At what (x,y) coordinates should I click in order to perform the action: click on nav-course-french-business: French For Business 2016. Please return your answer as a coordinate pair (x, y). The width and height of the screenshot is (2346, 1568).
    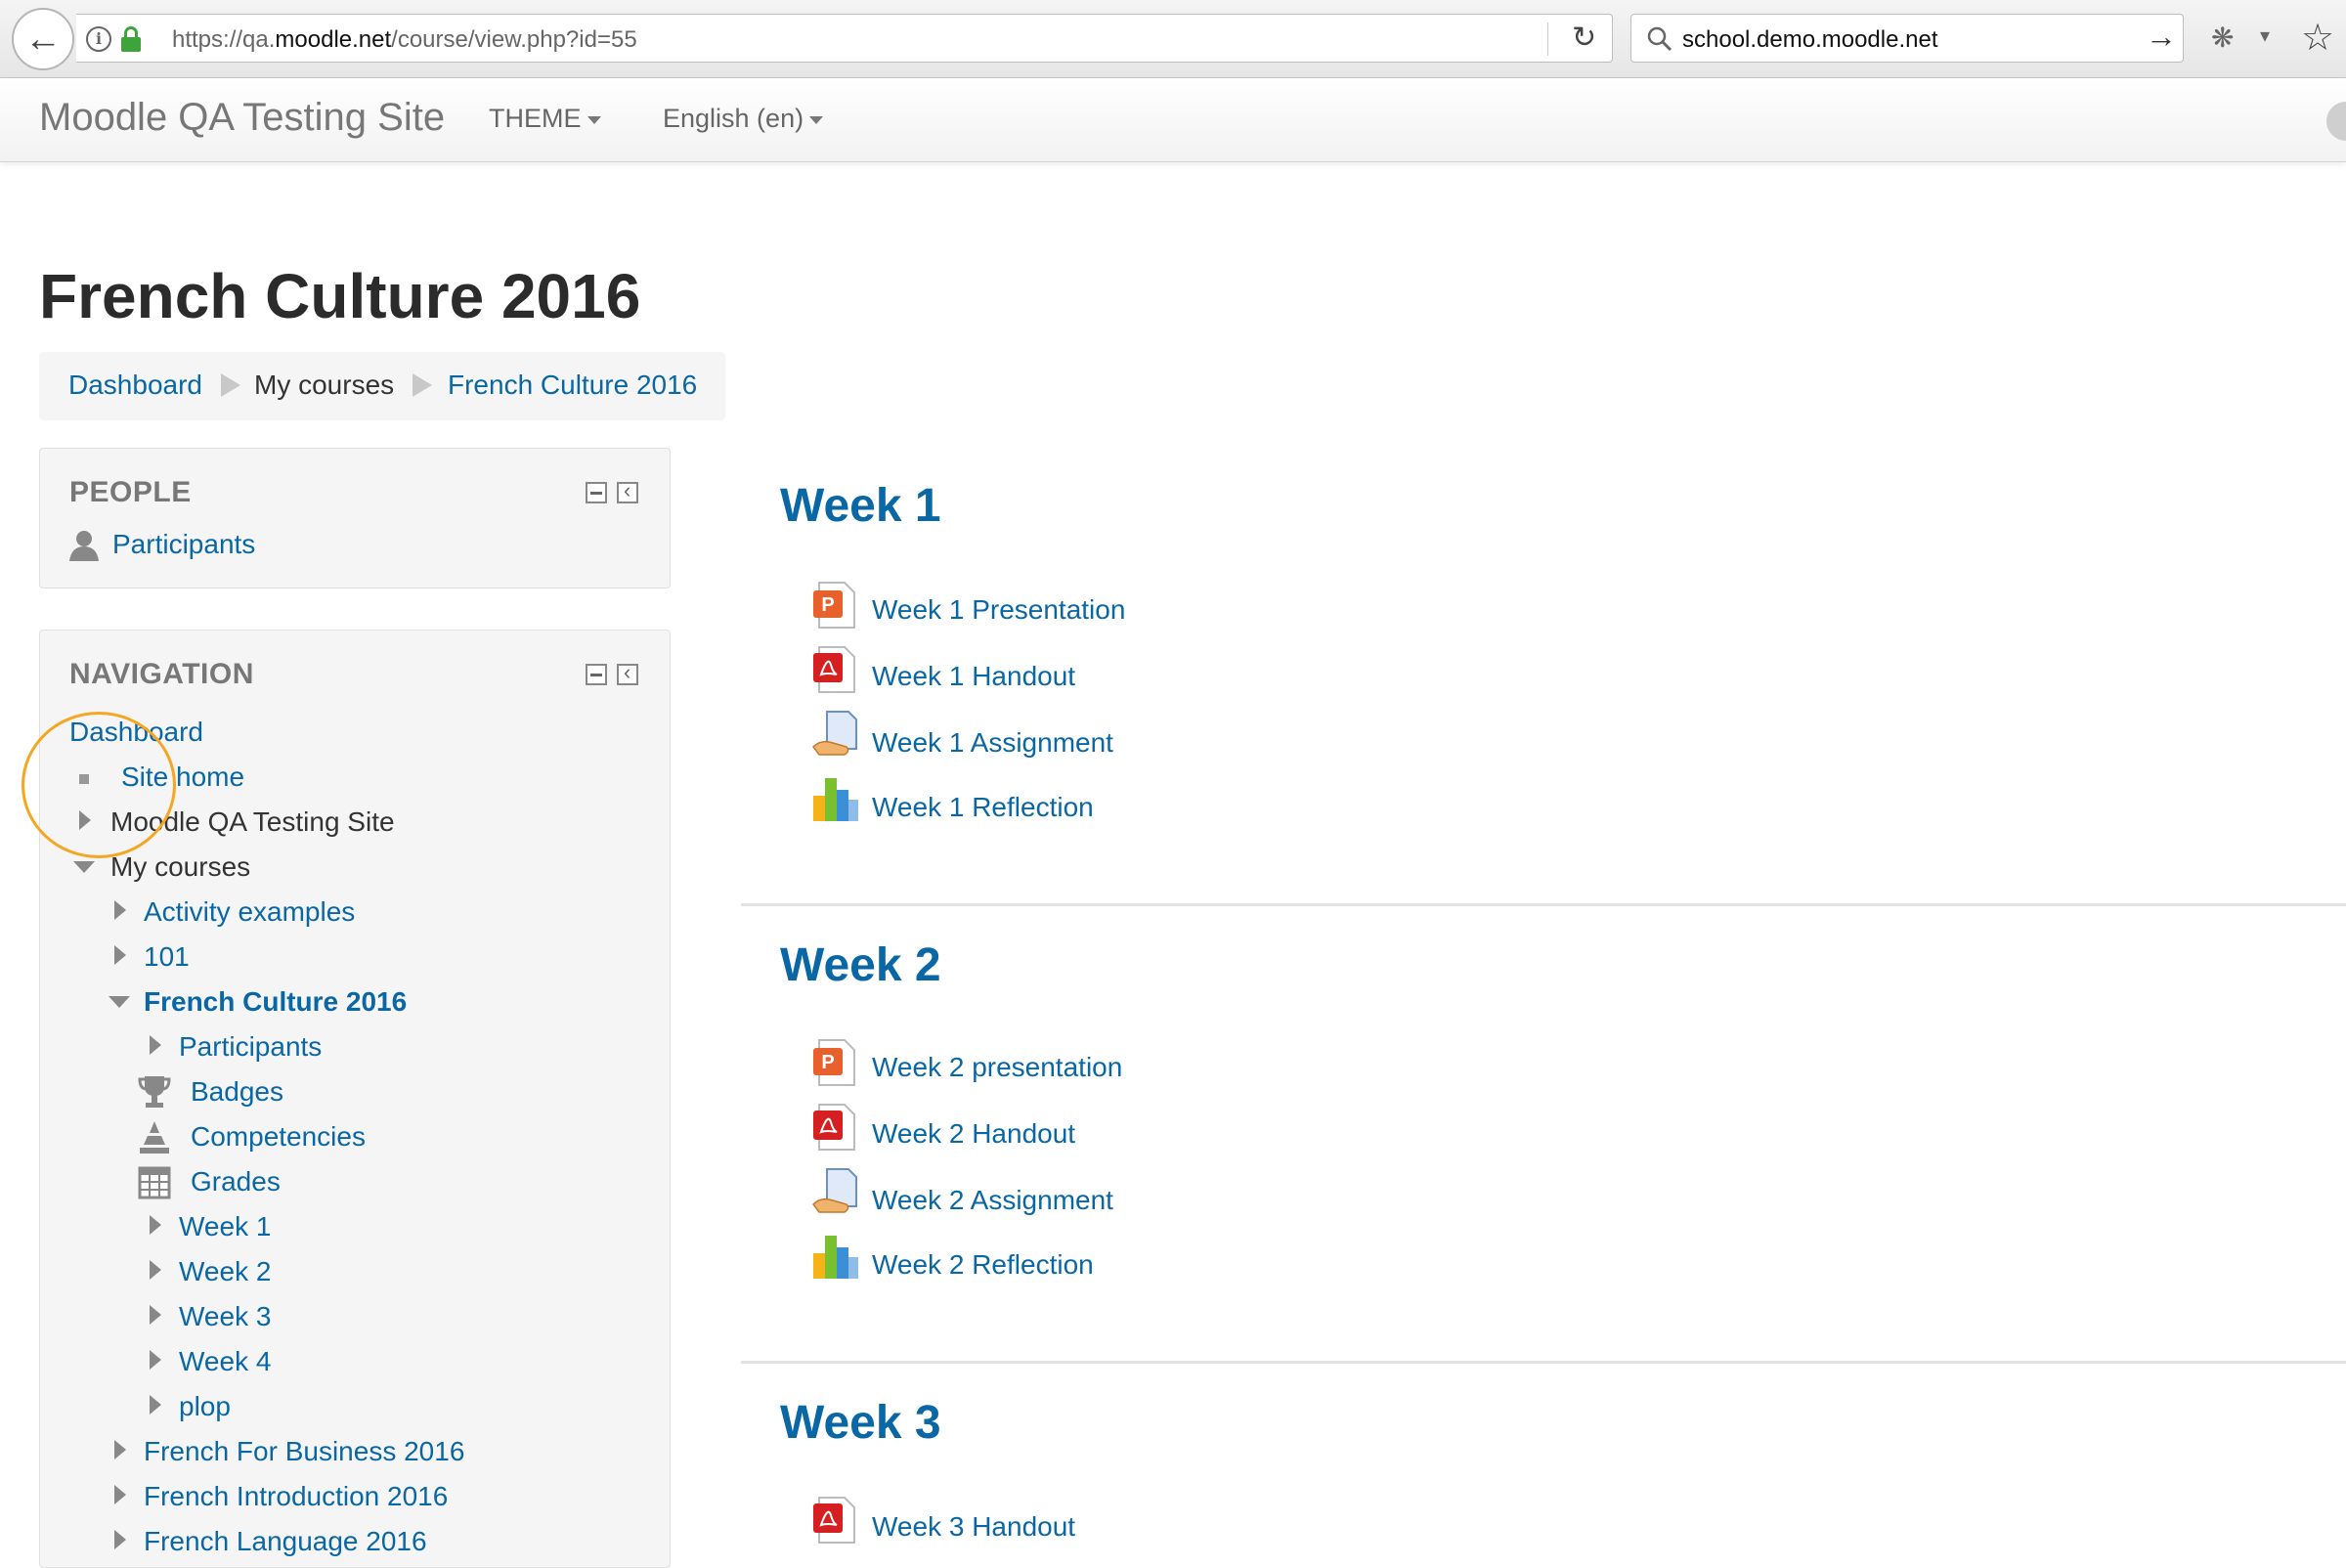
    Looking at the image, I should click on (304, 1451).